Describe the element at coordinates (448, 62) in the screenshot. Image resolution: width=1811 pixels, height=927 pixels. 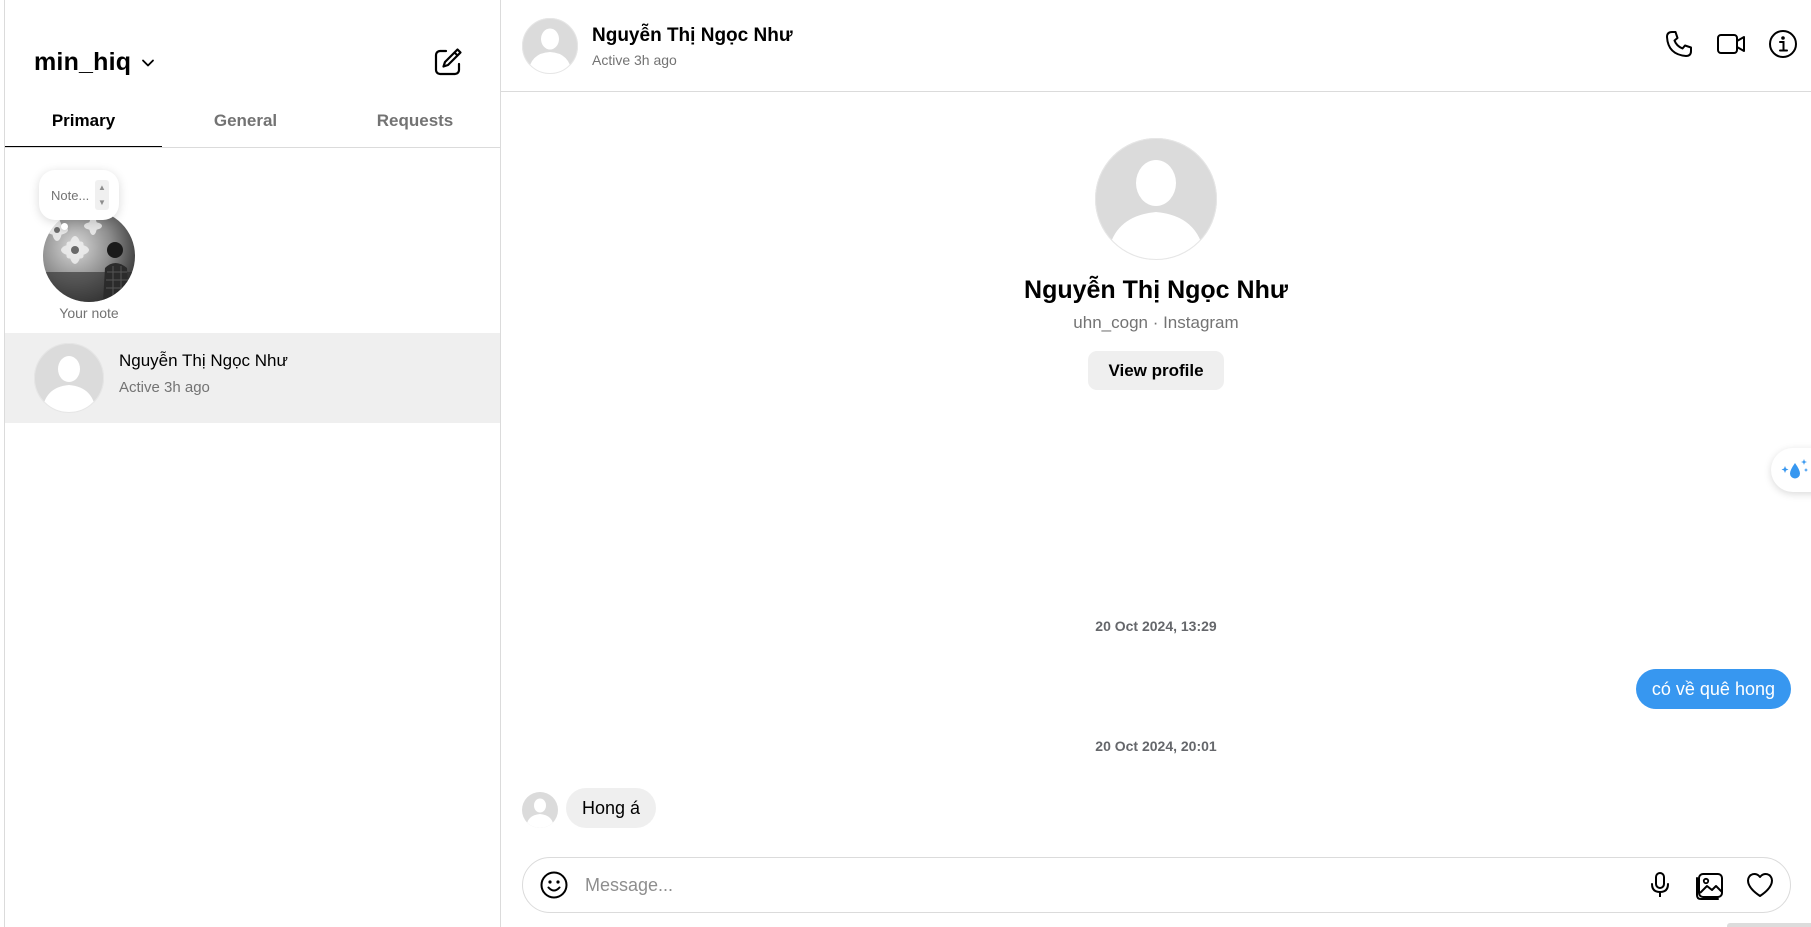
I see `new-message-icon` at that location.